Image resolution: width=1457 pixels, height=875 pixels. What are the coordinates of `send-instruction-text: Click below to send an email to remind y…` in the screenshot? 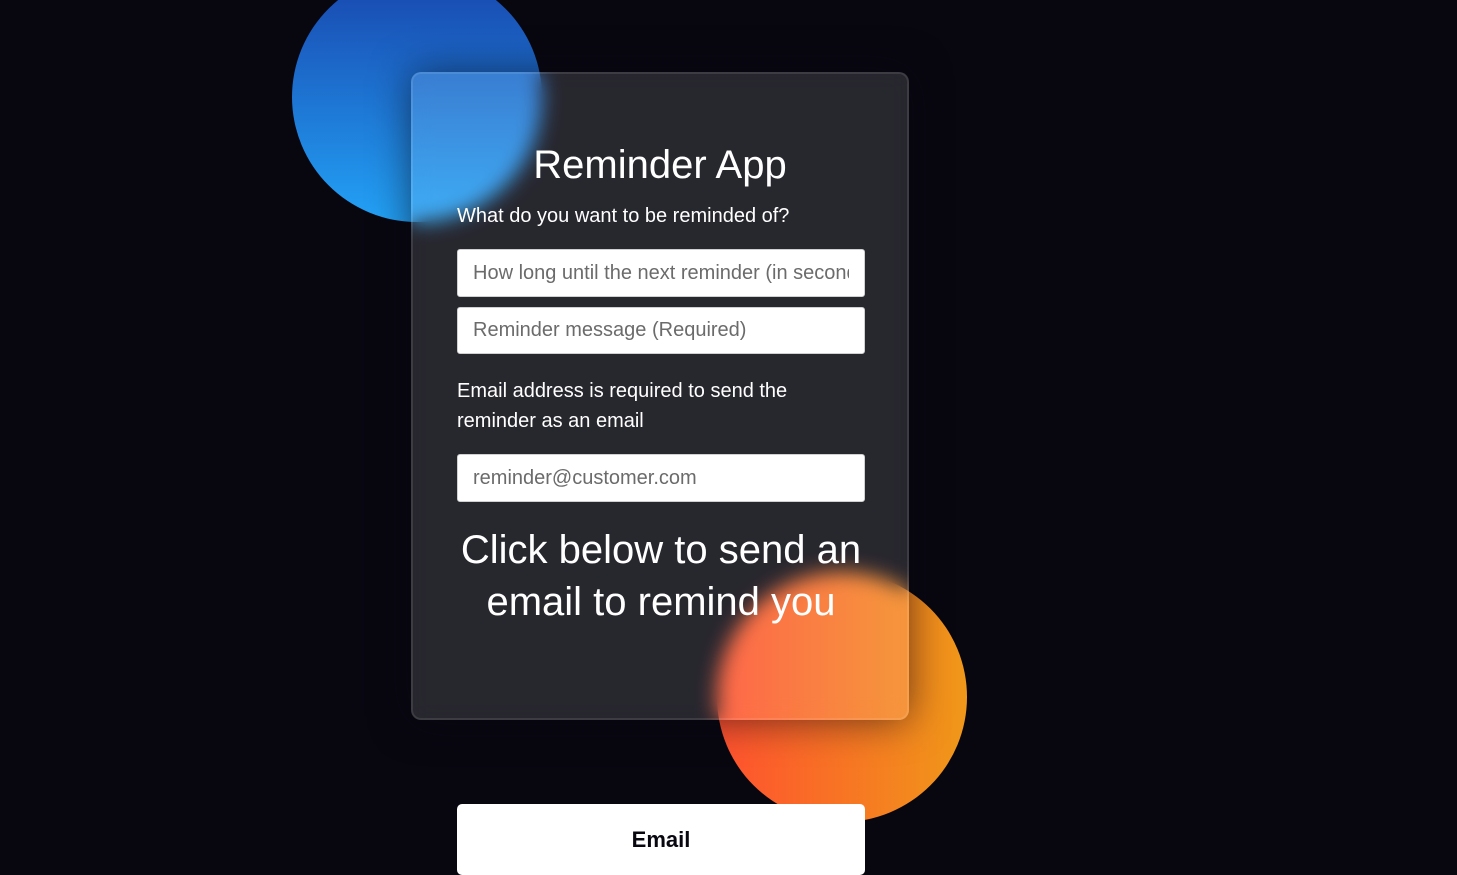 It's located at (661, 576).